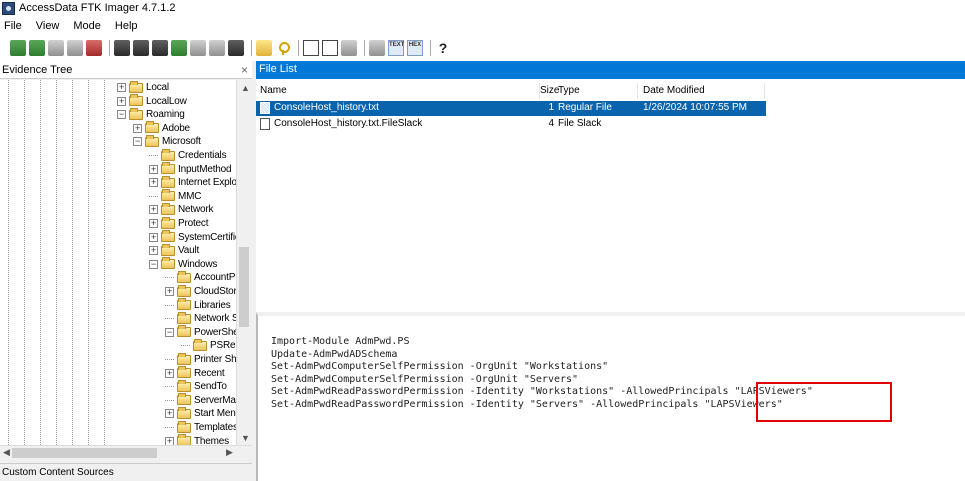 This screenshot has height=481, width=965. What do you see at coordinates (210, 387) in the screenshot?
I see `tree-node-label: SendTo` at bounding box center [210, 387].